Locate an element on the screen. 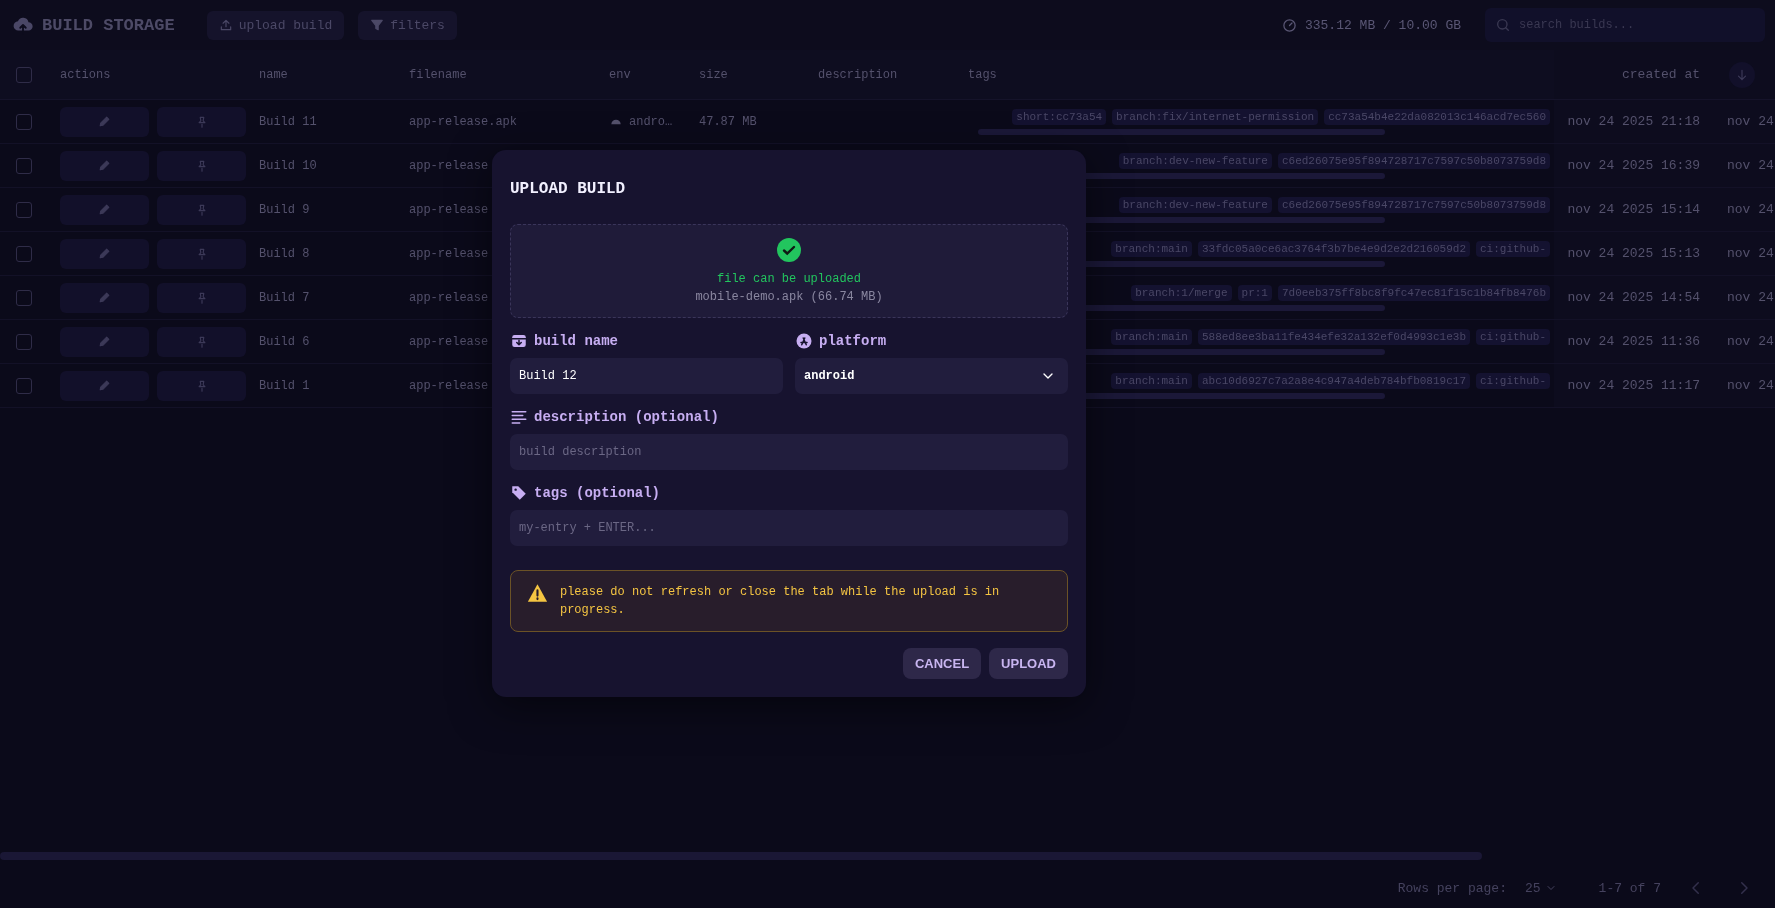  column-header: description is located at coordinates (858, 74).